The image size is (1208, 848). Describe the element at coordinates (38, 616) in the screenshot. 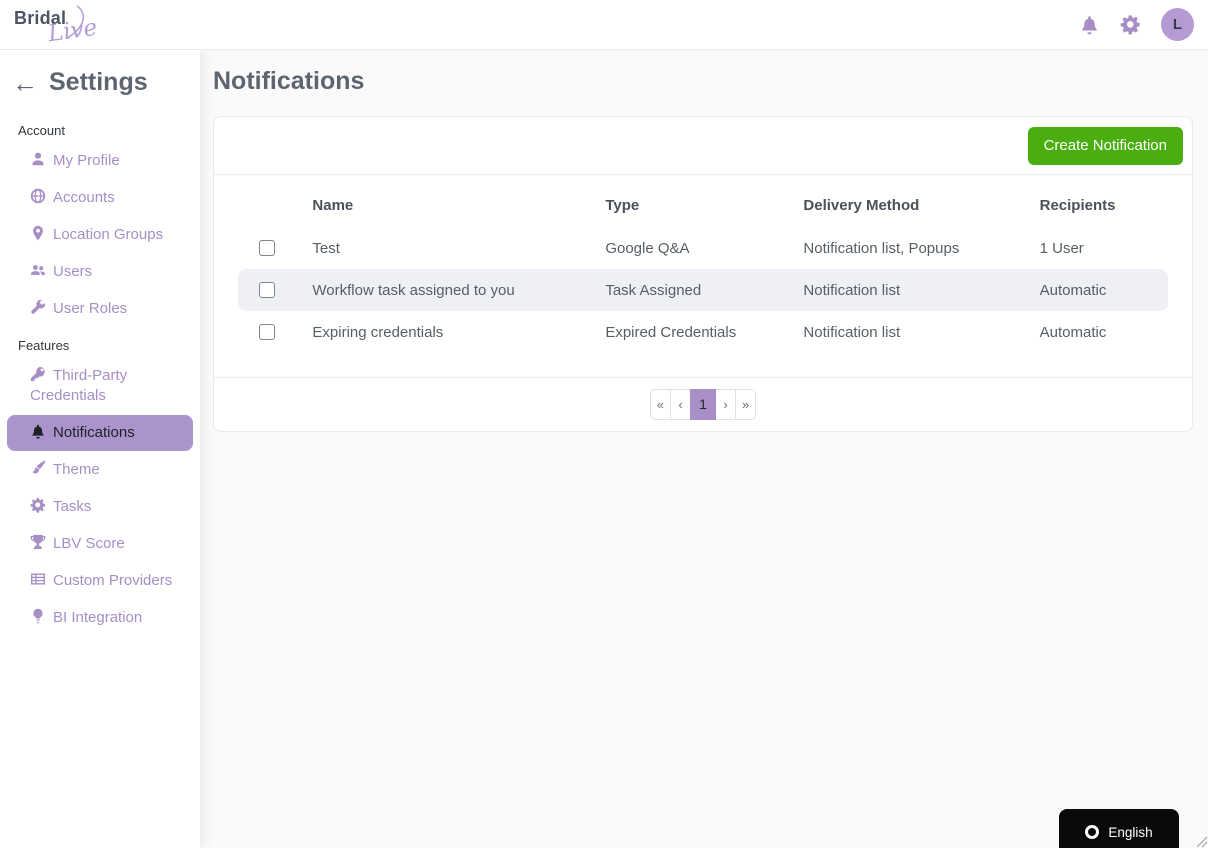

I see `lightbulb-icon` at that location.